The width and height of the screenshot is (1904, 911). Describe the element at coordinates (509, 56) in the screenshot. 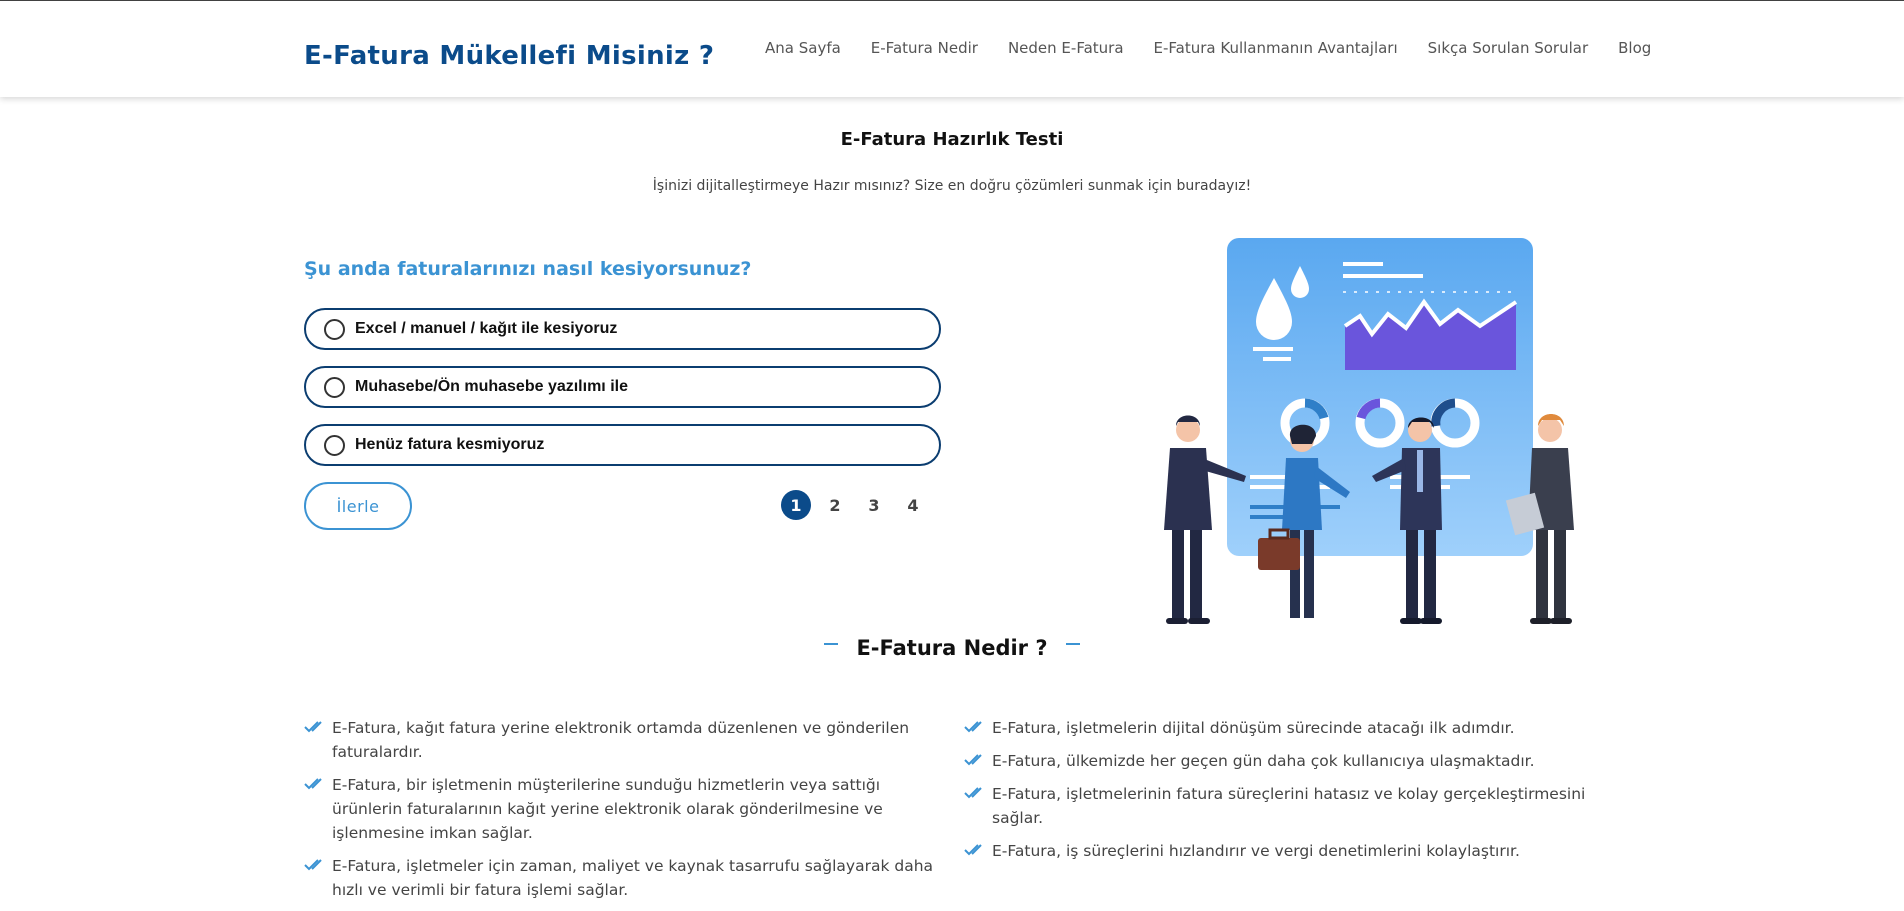

I see `site-logo-title: E-Fatura Mükellefi Misiniz ?` at that location.